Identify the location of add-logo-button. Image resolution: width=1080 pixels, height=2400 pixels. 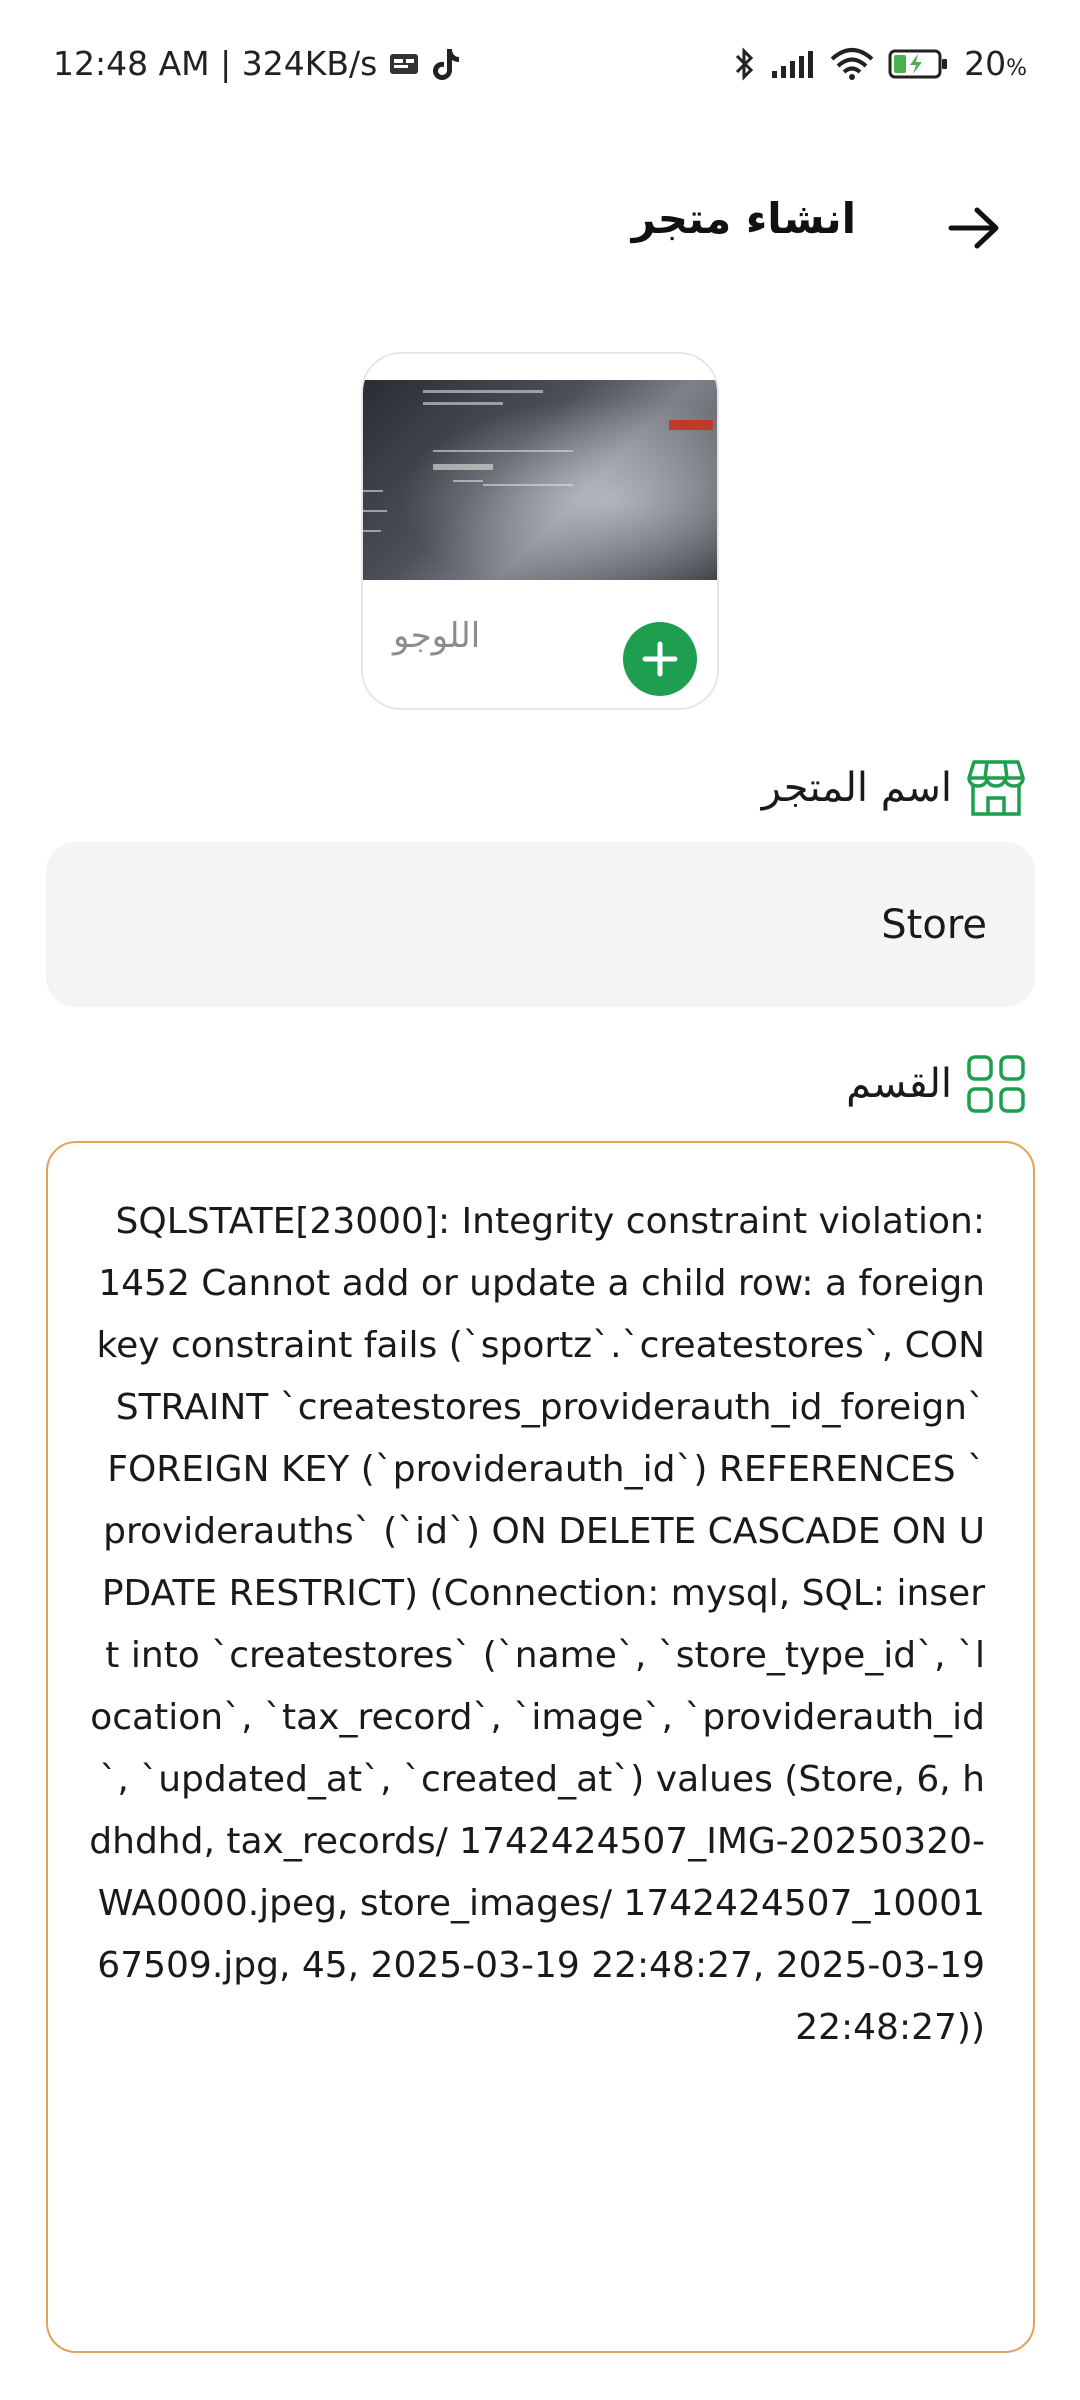
(660, 659).